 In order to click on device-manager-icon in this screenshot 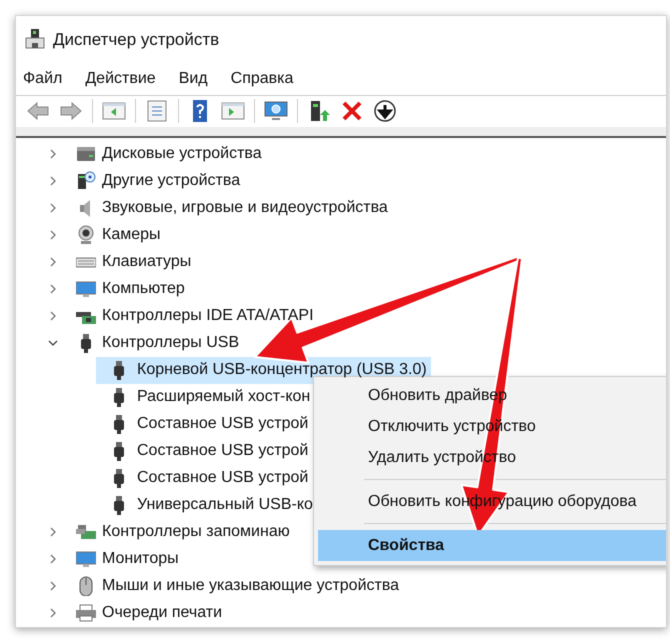, I will do `click(35, 39)`.